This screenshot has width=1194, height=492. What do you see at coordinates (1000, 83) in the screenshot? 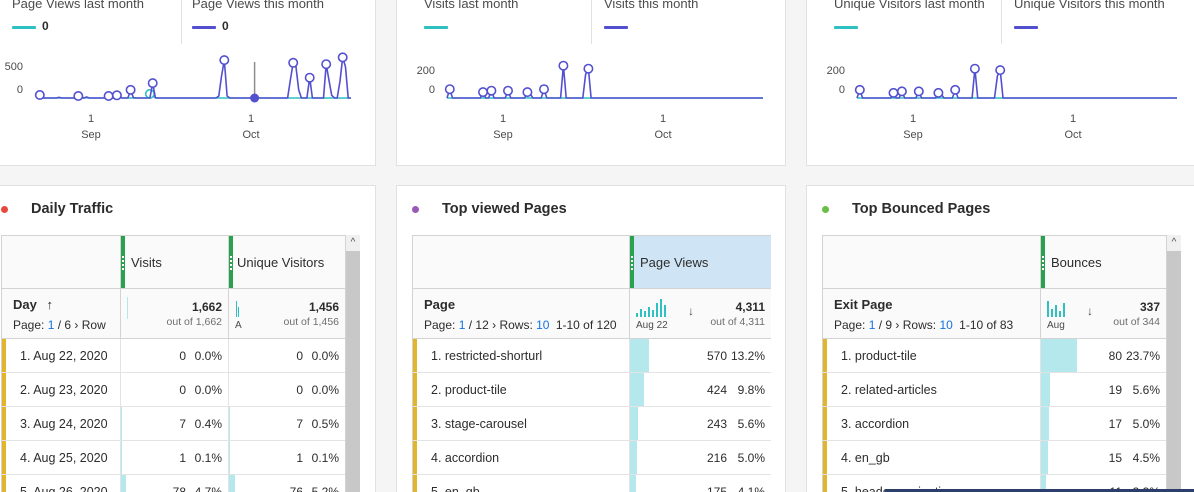
I see `unique-visitors-sparkline: 200 0 1 Sep 1 Oct` at bounding box center [1000, 83].